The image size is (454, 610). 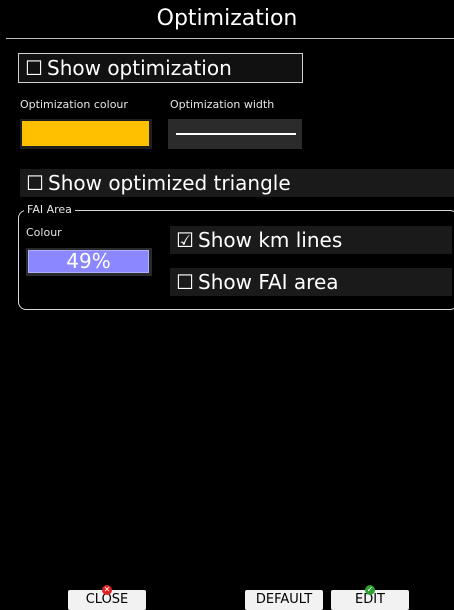 I want to click on checked-box-icon: ☑, so click(x=185, y=240).